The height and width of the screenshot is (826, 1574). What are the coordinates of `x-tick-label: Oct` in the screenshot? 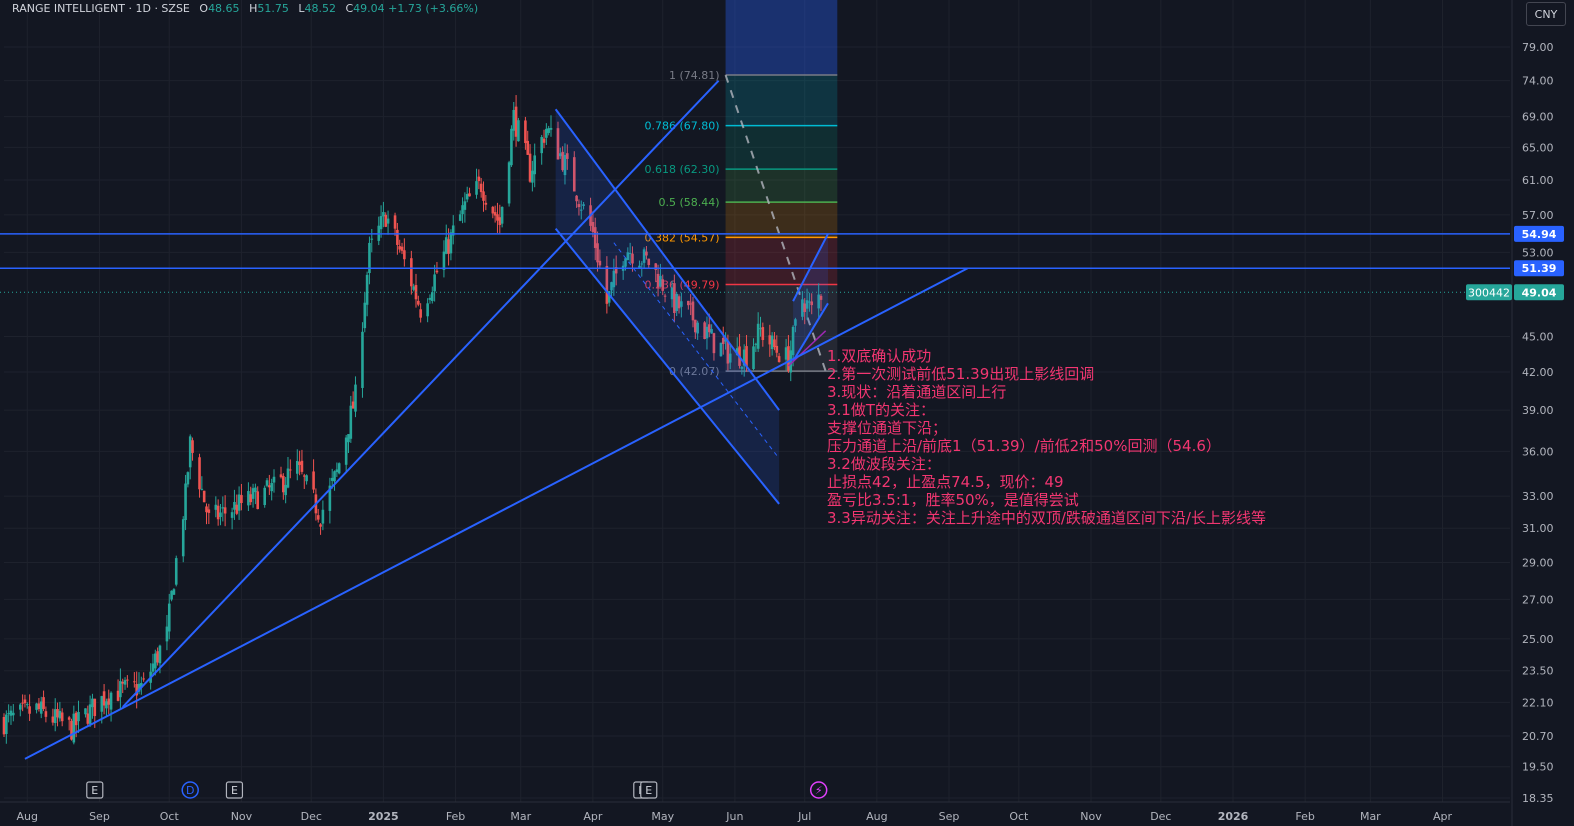 It's located at (170, 816).